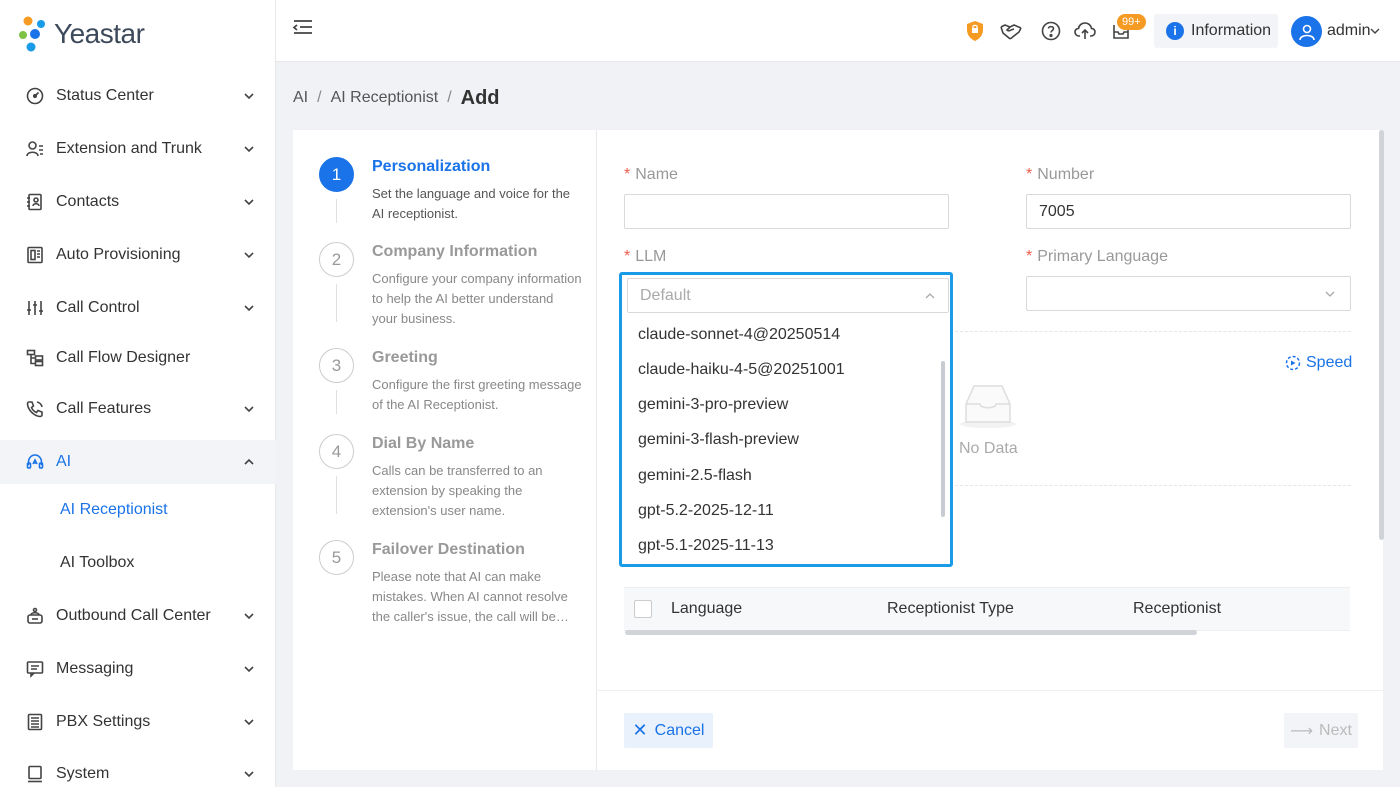 This screenshot has width=1400, height=787. Describe the element at coordinates (129, 148) in the screenshot. I see `sidebar-item-label: Extension and Trunk` at that location.